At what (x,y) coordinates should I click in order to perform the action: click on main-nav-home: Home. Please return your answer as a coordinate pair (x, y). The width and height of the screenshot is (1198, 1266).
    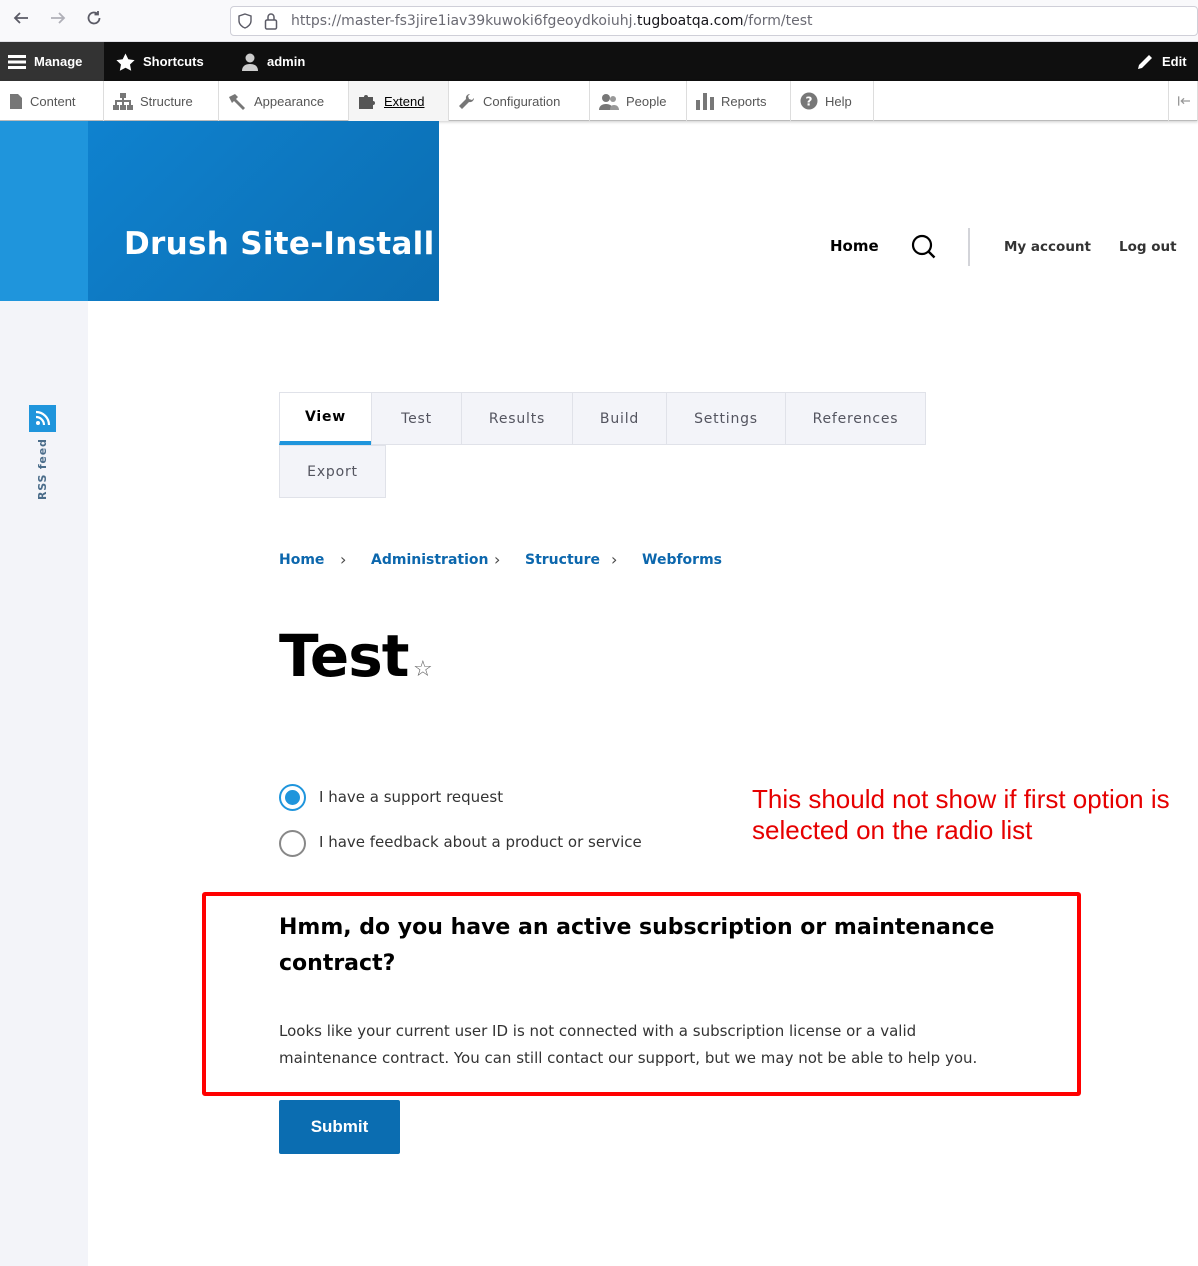
    Looking at the image, I should click on (854, 246).